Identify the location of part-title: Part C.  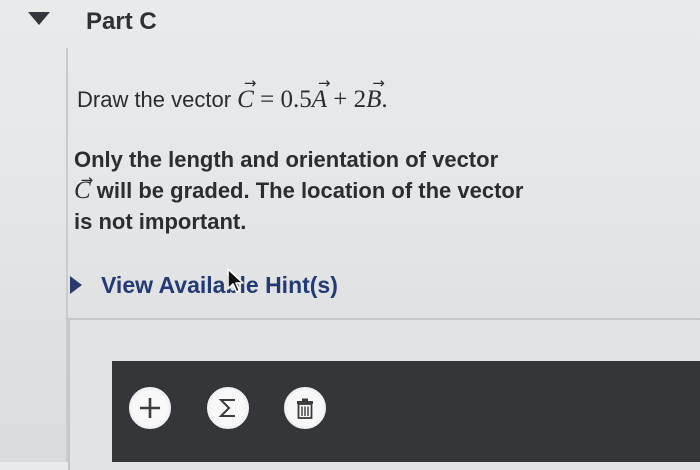
(121, 21).